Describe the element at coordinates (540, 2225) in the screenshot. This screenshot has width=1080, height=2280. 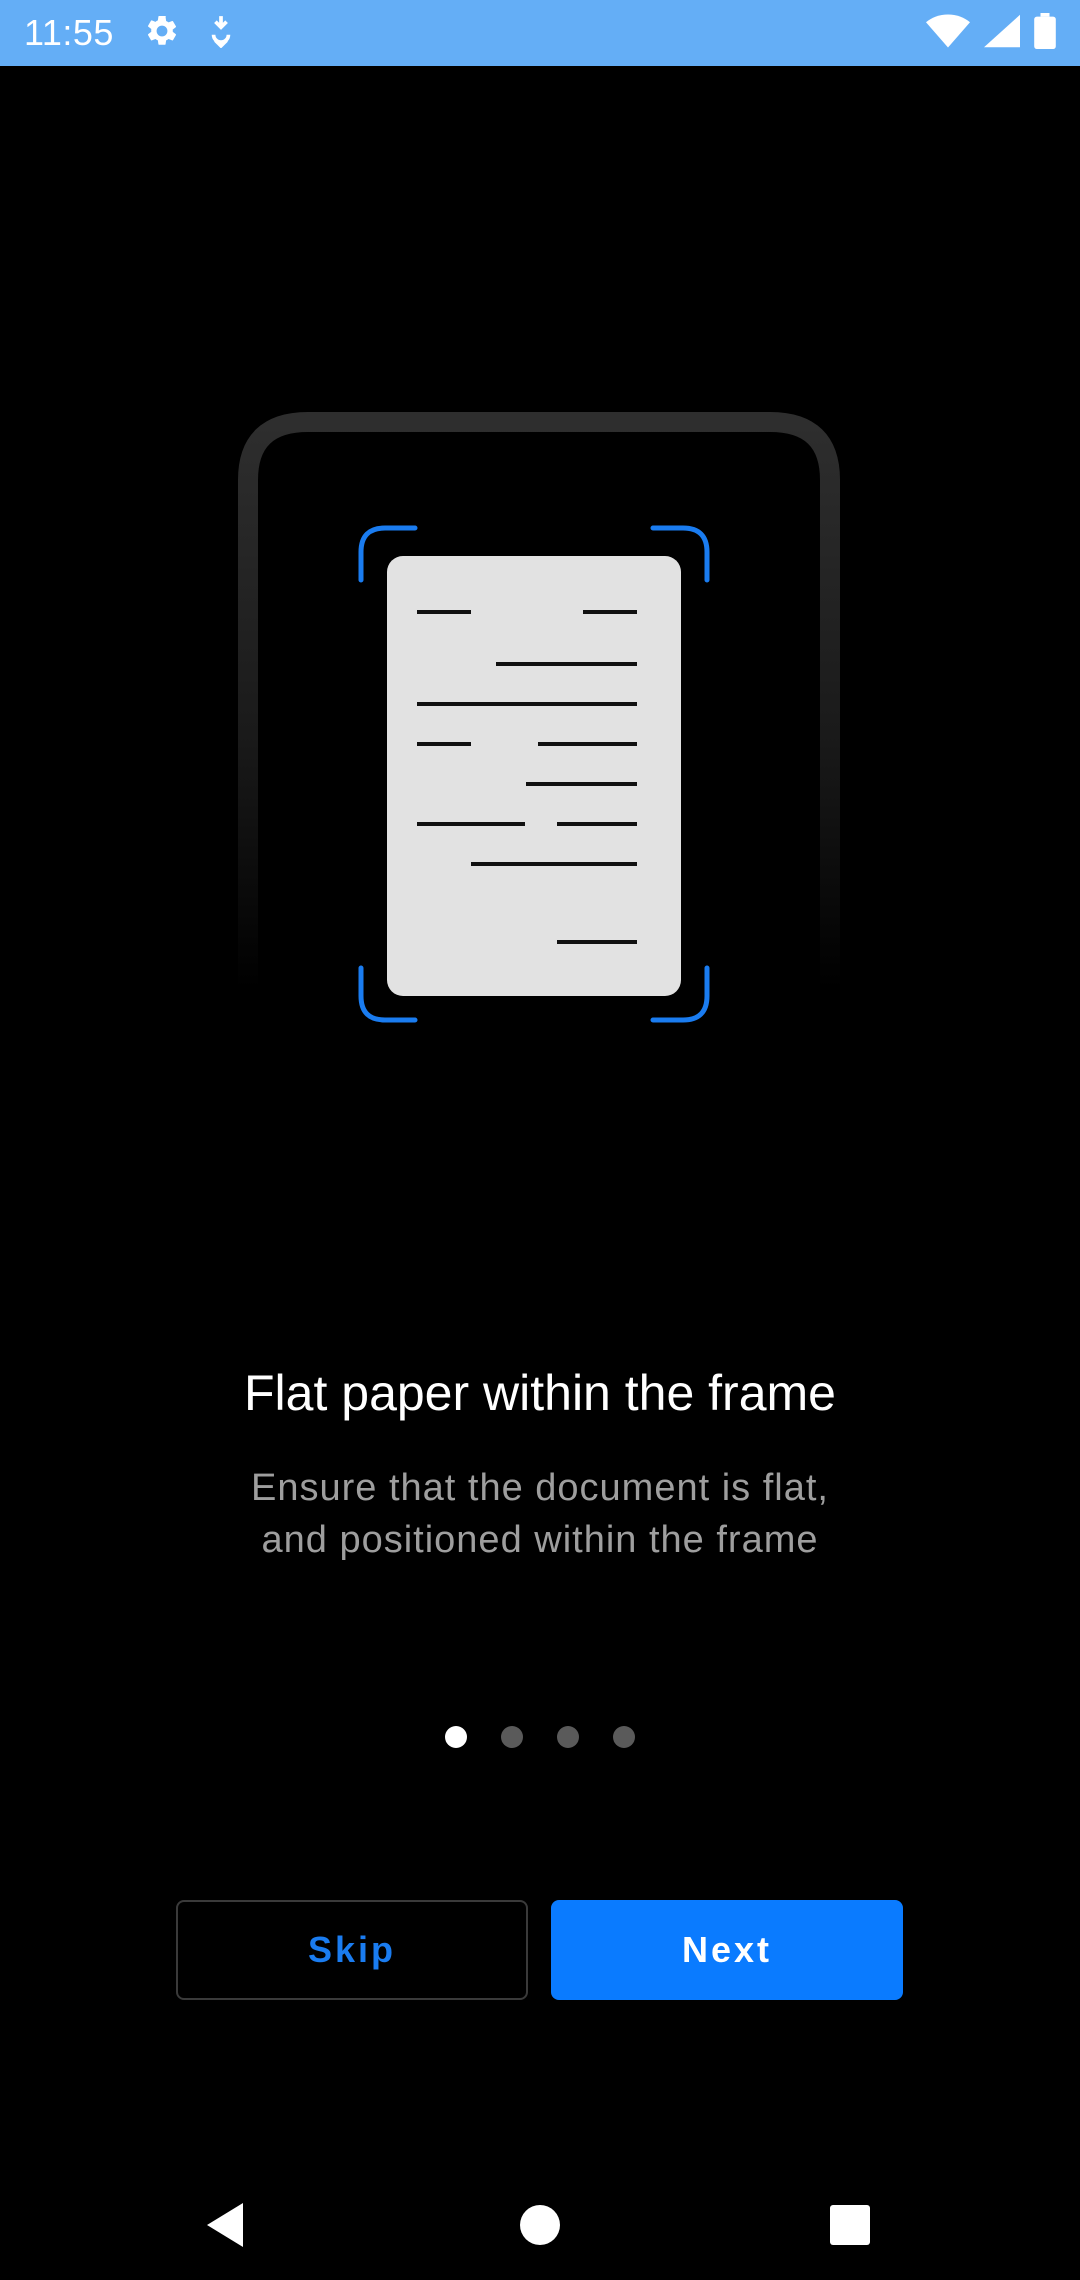
I see `home-icon` at that location.